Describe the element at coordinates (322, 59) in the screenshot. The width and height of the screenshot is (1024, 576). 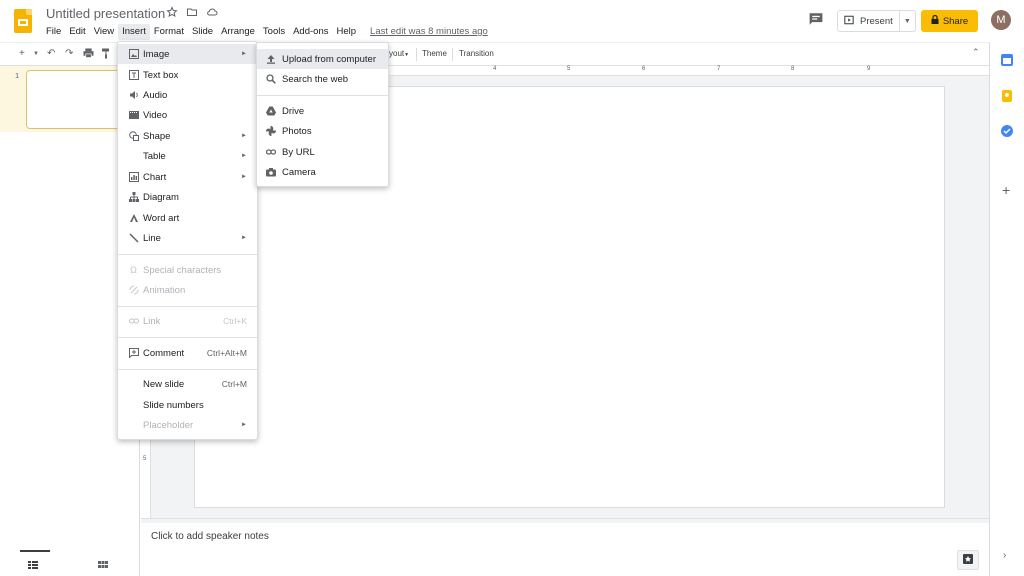
I see `submenu-item-upload-from-computer: Upload from computer` at that location.